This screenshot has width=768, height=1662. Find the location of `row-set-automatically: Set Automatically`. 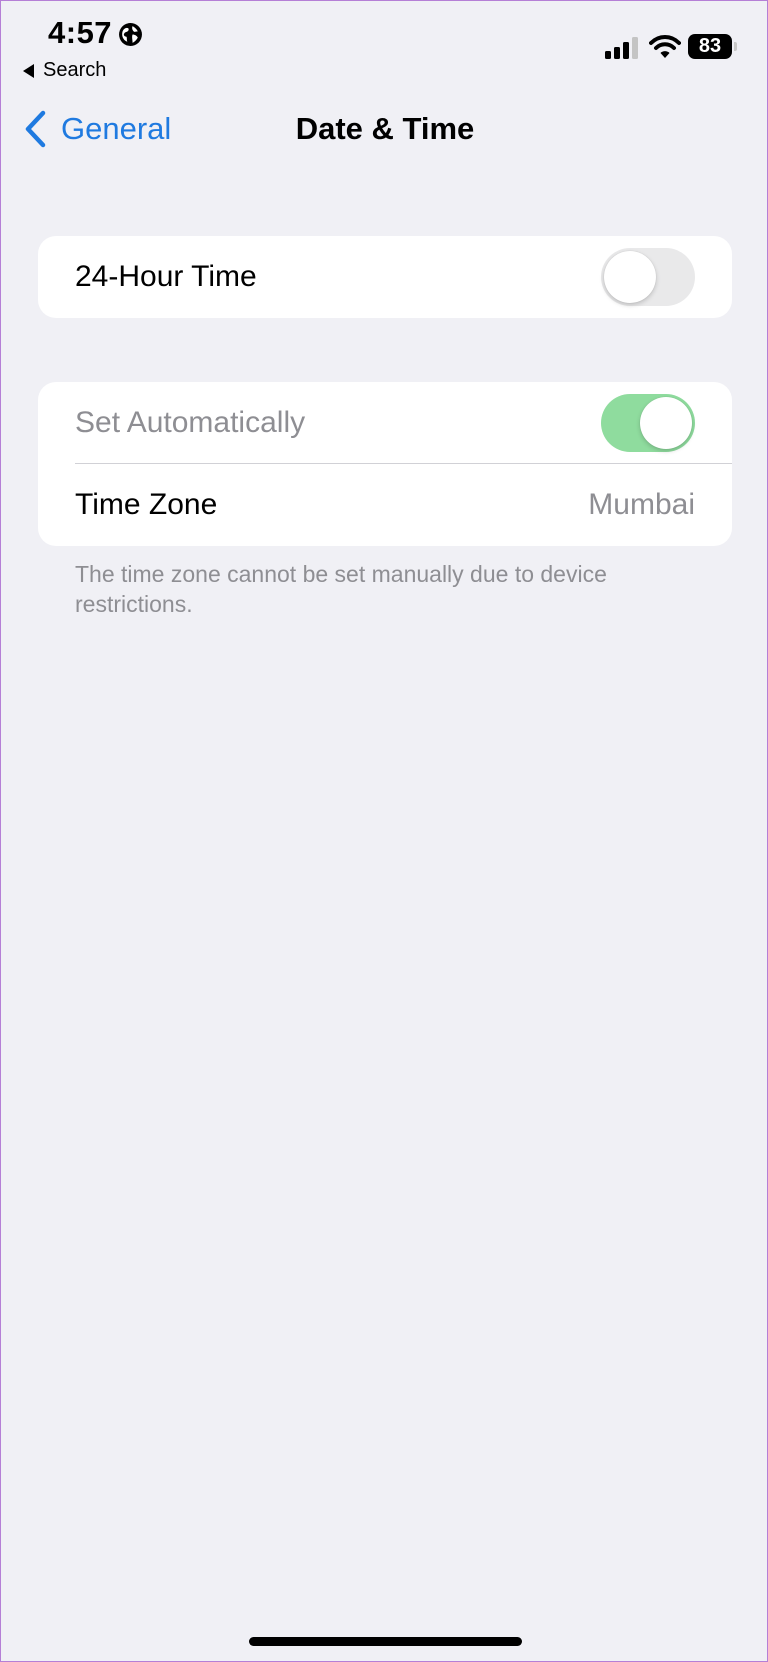

row-set-automatically: Set Automatically is located at coordinates (385, 423).